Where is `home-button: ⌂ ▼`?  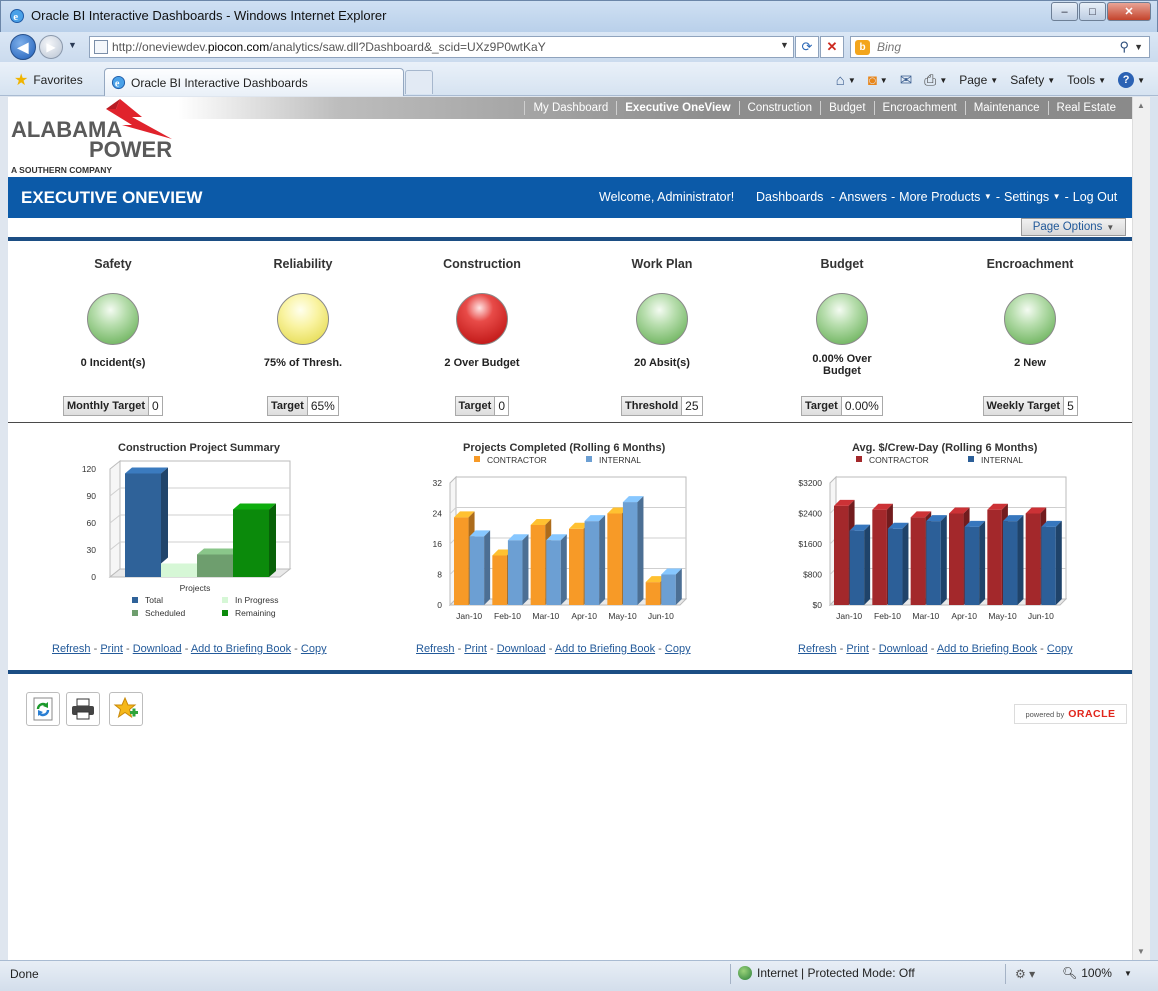 home-button: ⌂ ▼ is located at coordinates (846, 80).